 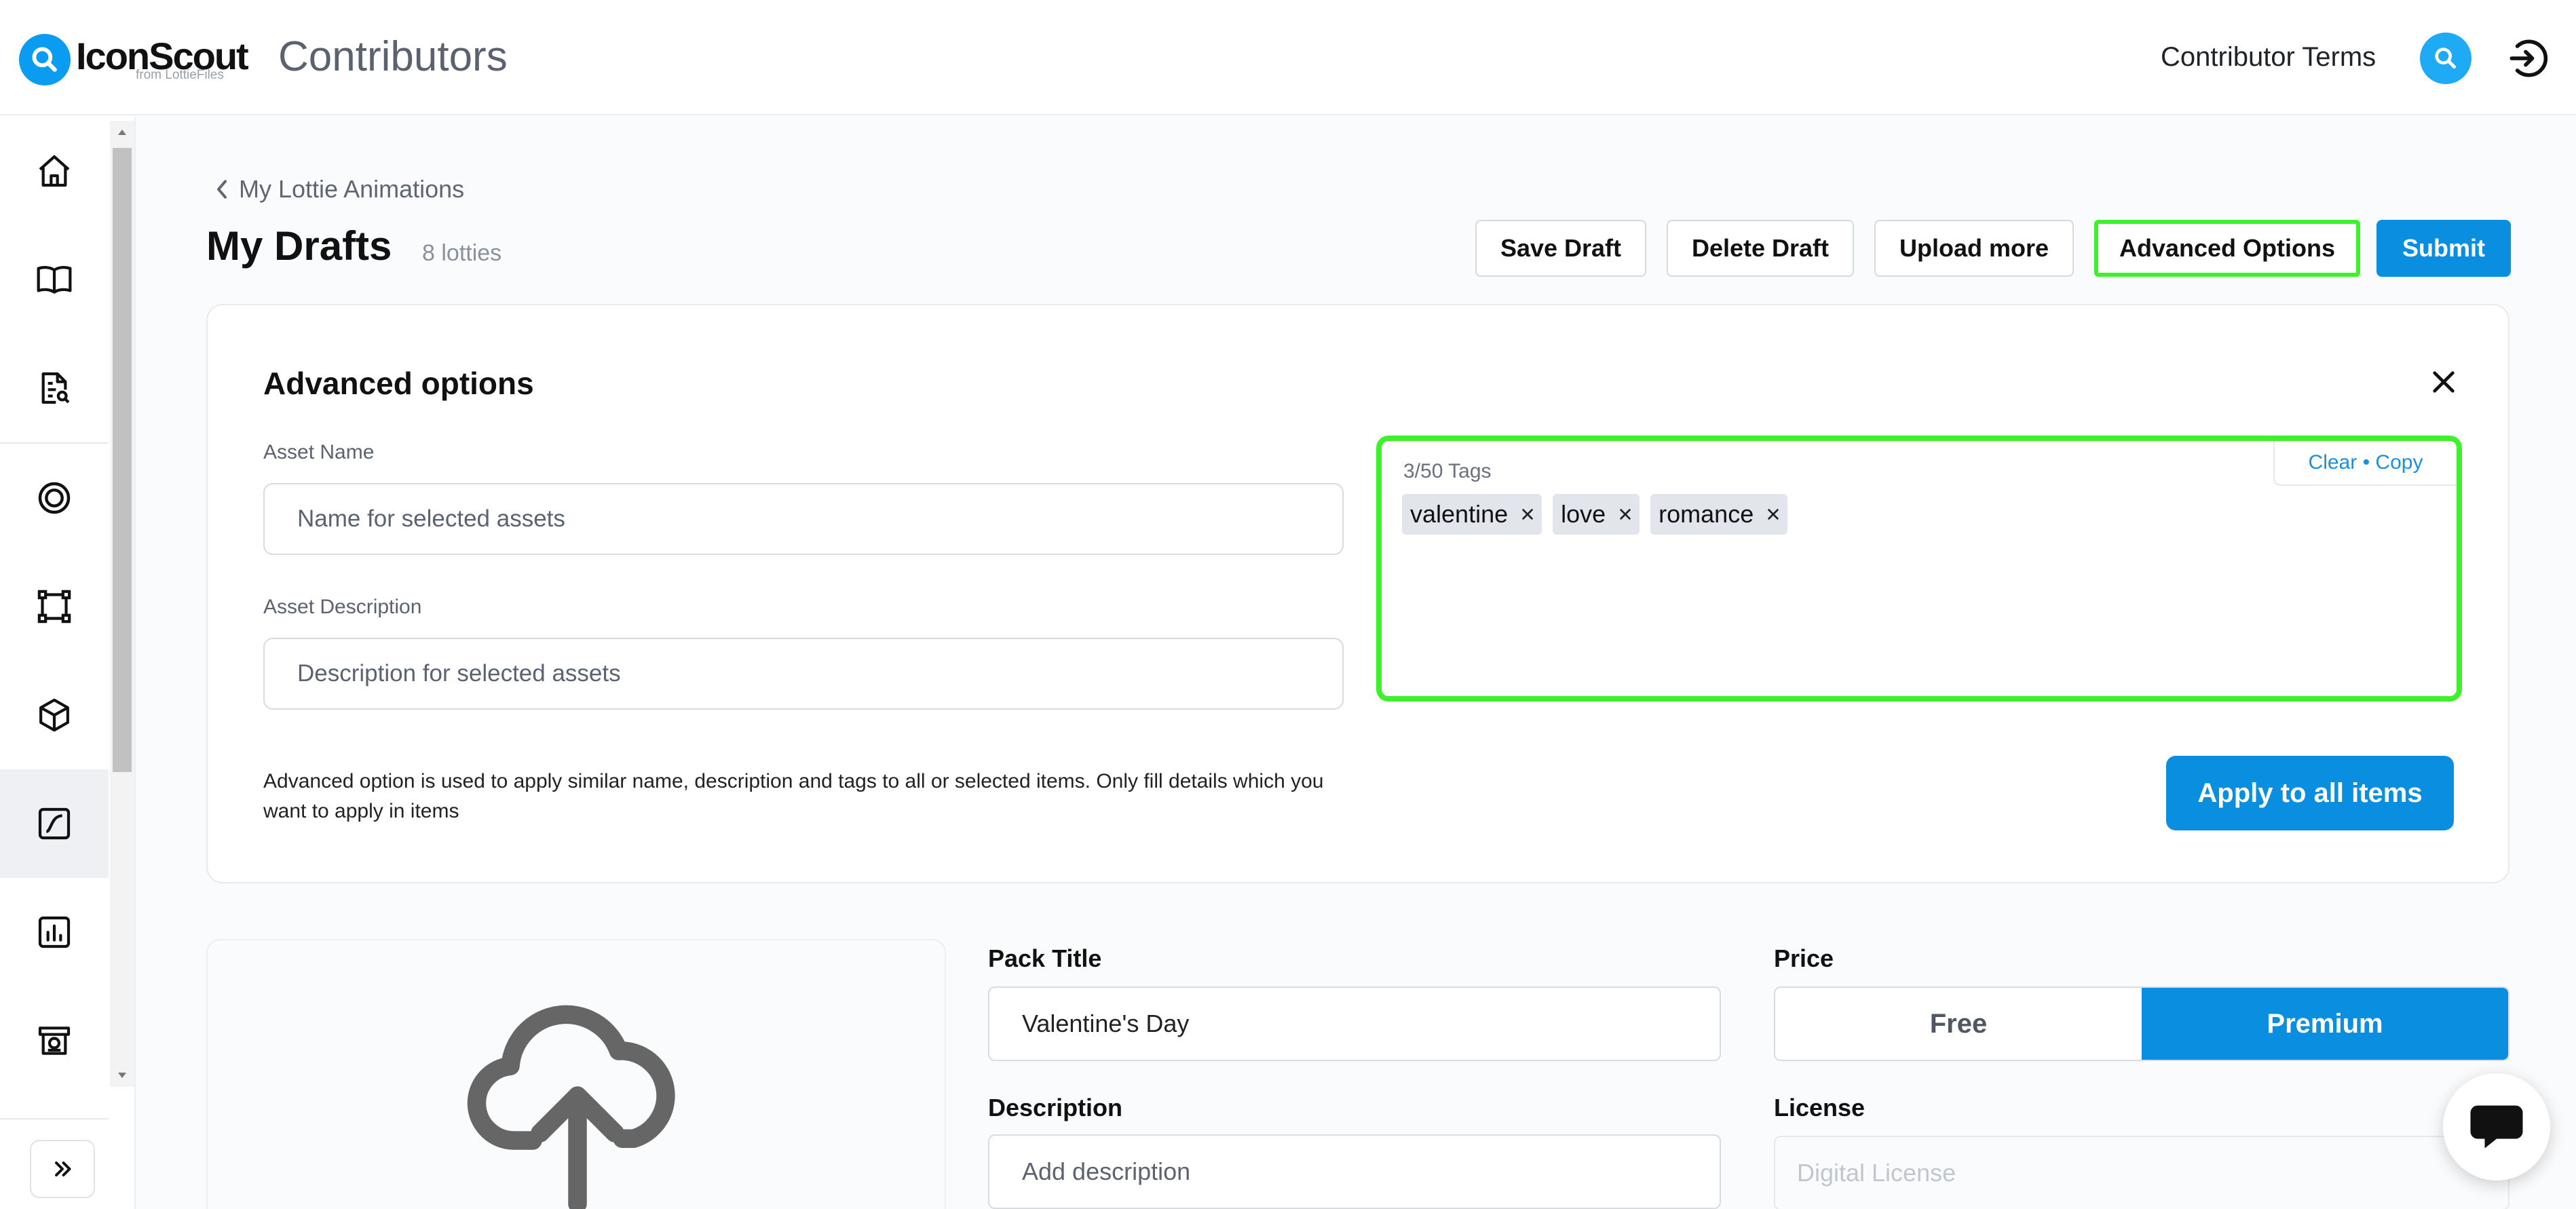 What do you see at coordinates (1055, 1107) in the screenshot?
I see `description-label: Description` at bounding box center [1055, 1107].